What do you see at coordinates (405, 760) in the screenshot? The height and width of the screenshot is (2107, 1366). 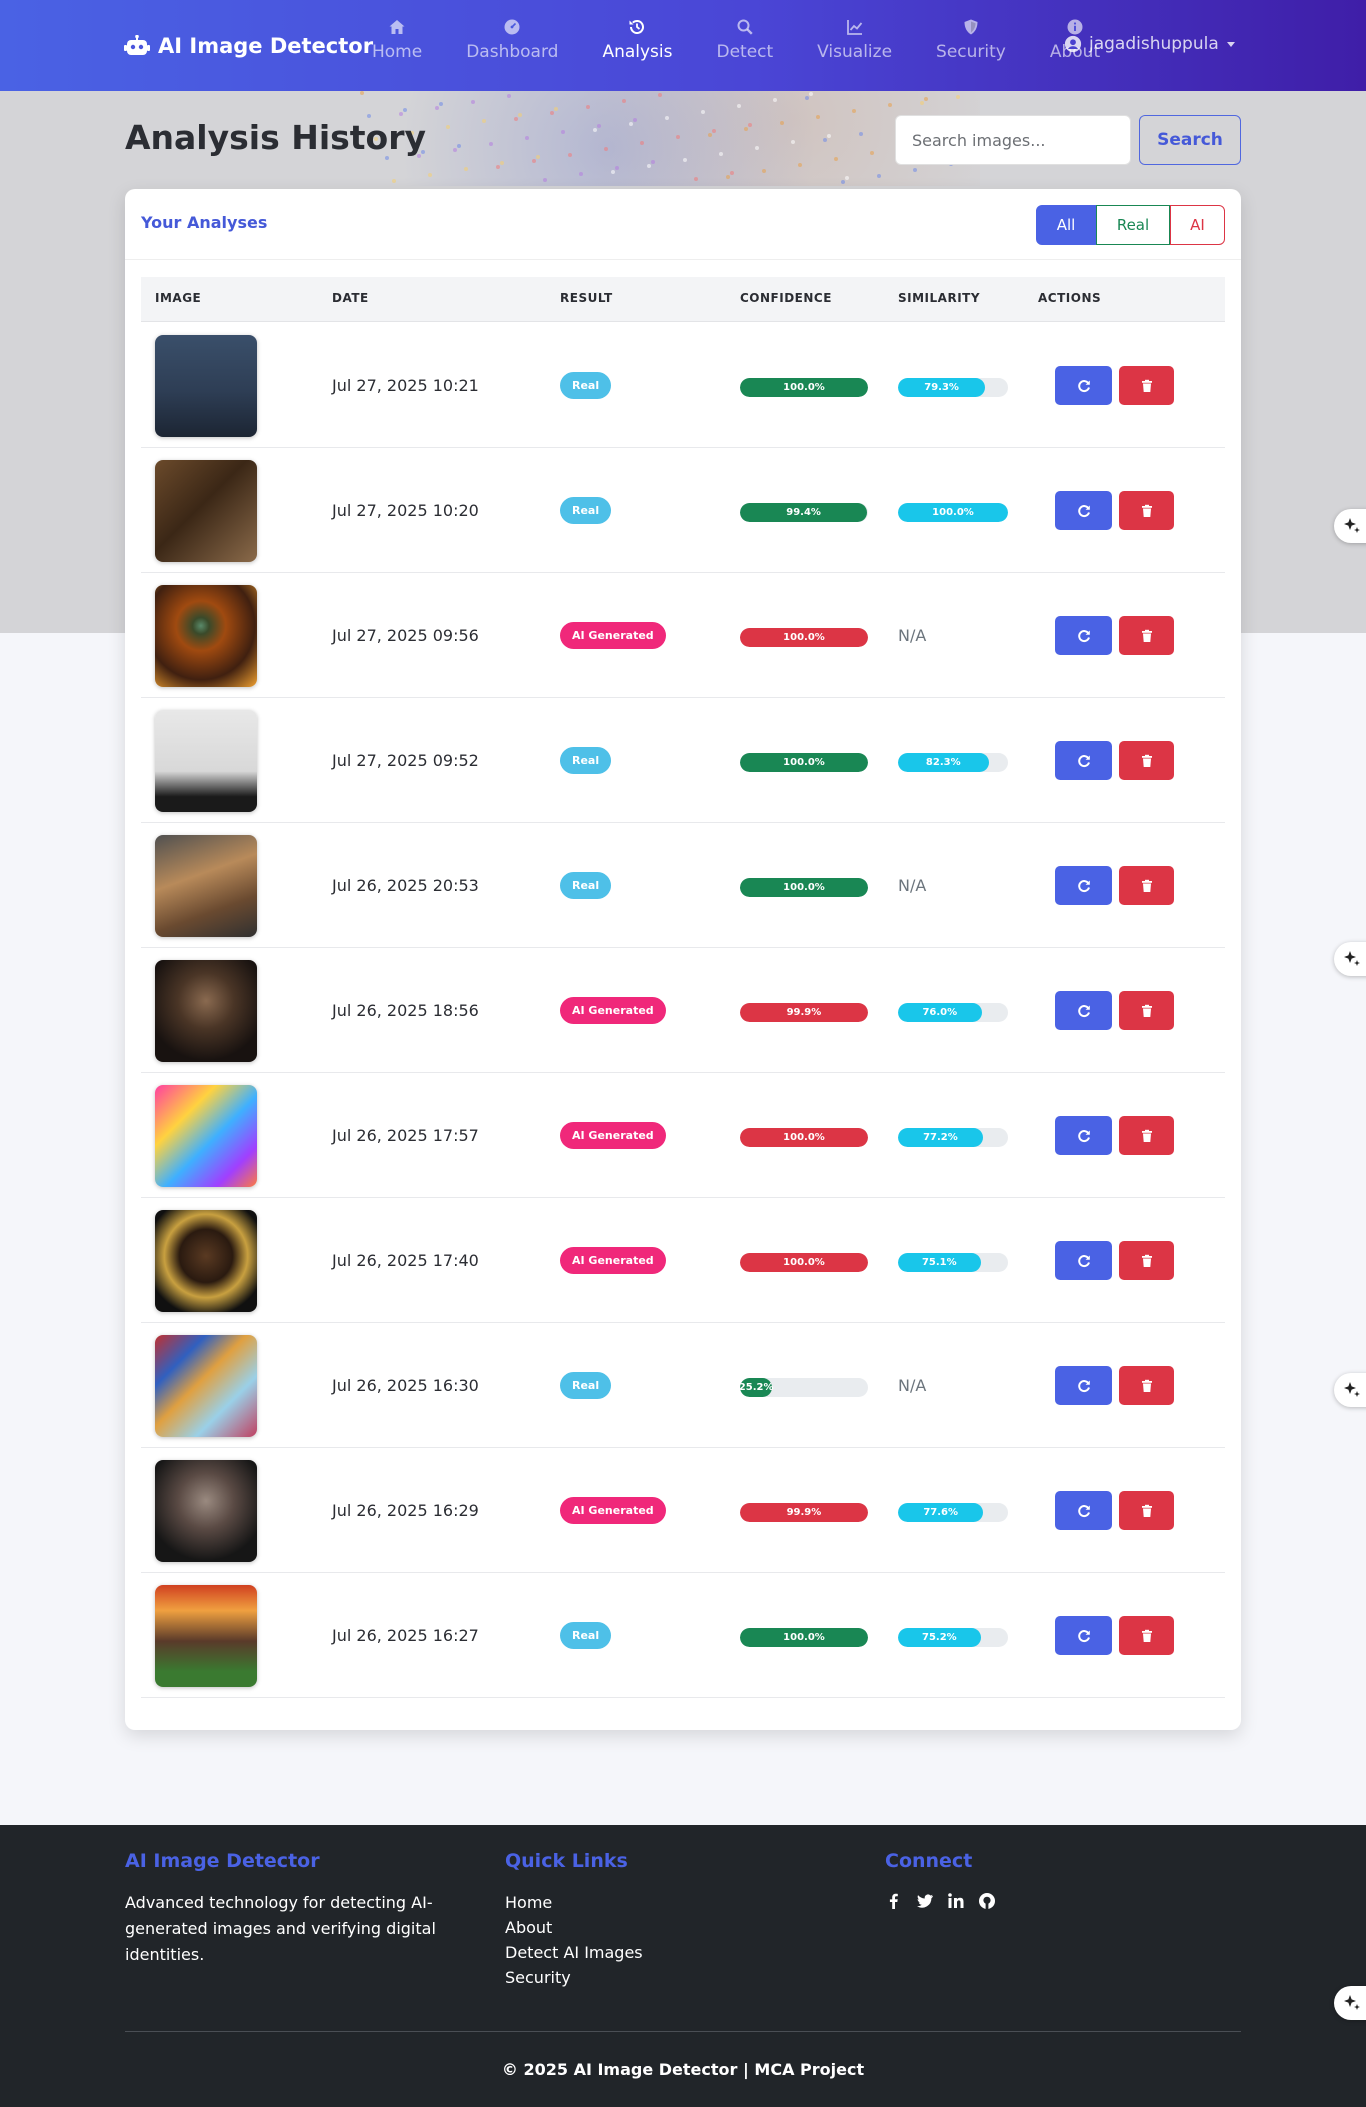 I see `analysis-date: Jul 27, 2025 09:52` at bounding box center [405, 760].